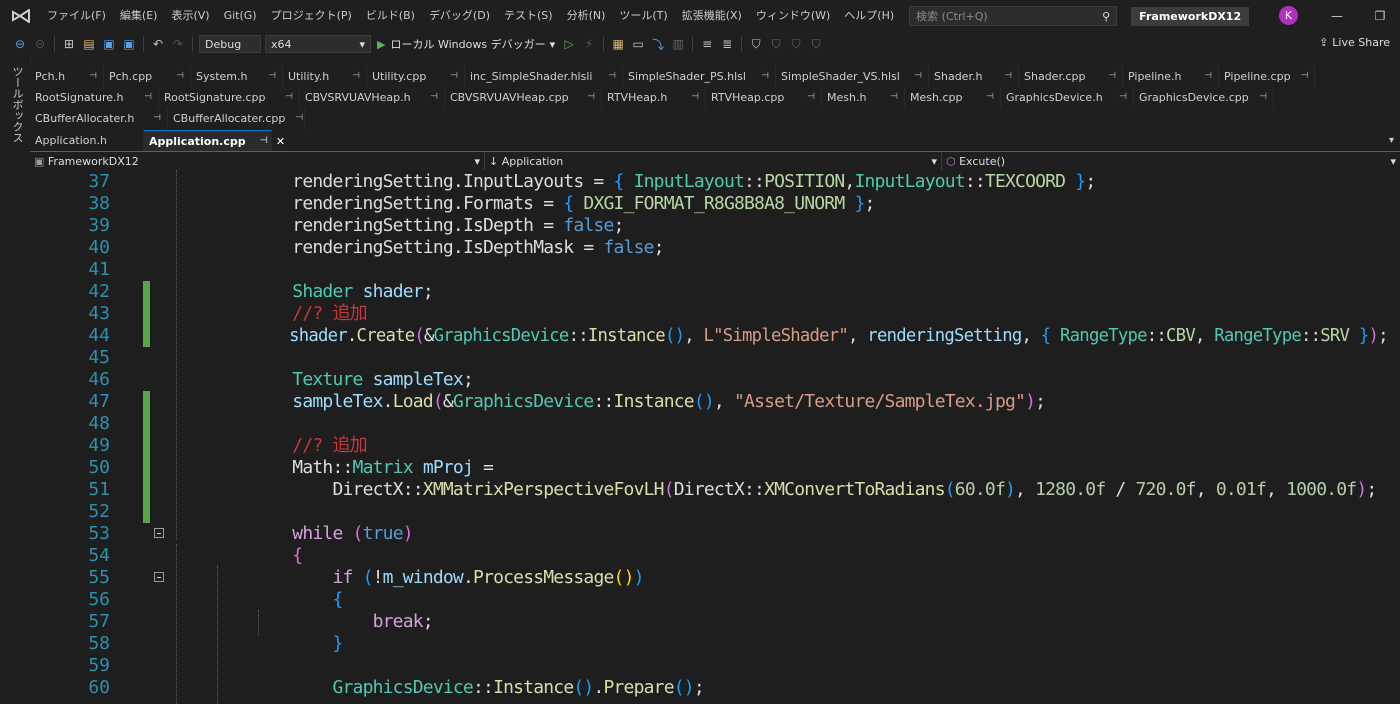 Image resolution: width=1400 pixels, height=704 pixels. I want to click on clear-bookmarks-icon: ⛉, so click(816, 44).